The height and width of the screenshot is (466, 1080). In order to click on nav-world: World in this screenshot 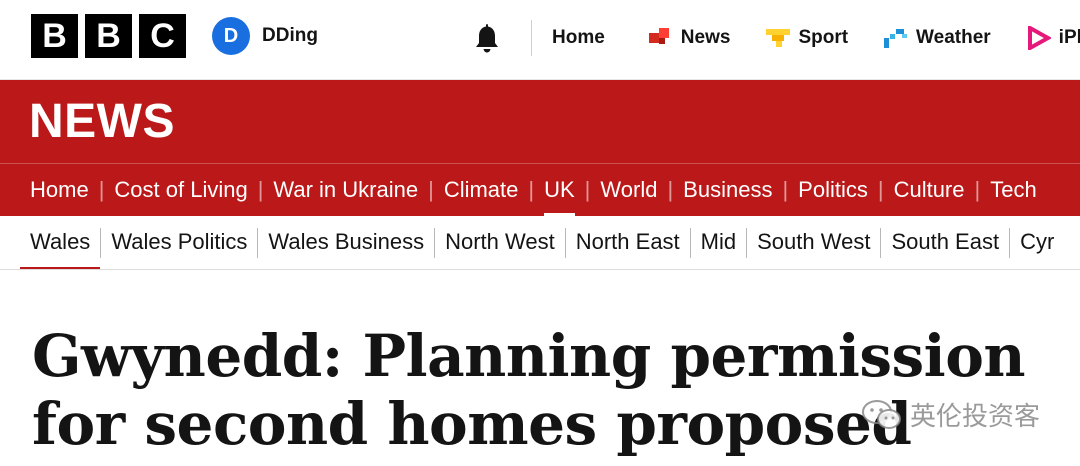, I will do `click(628, 190)`.